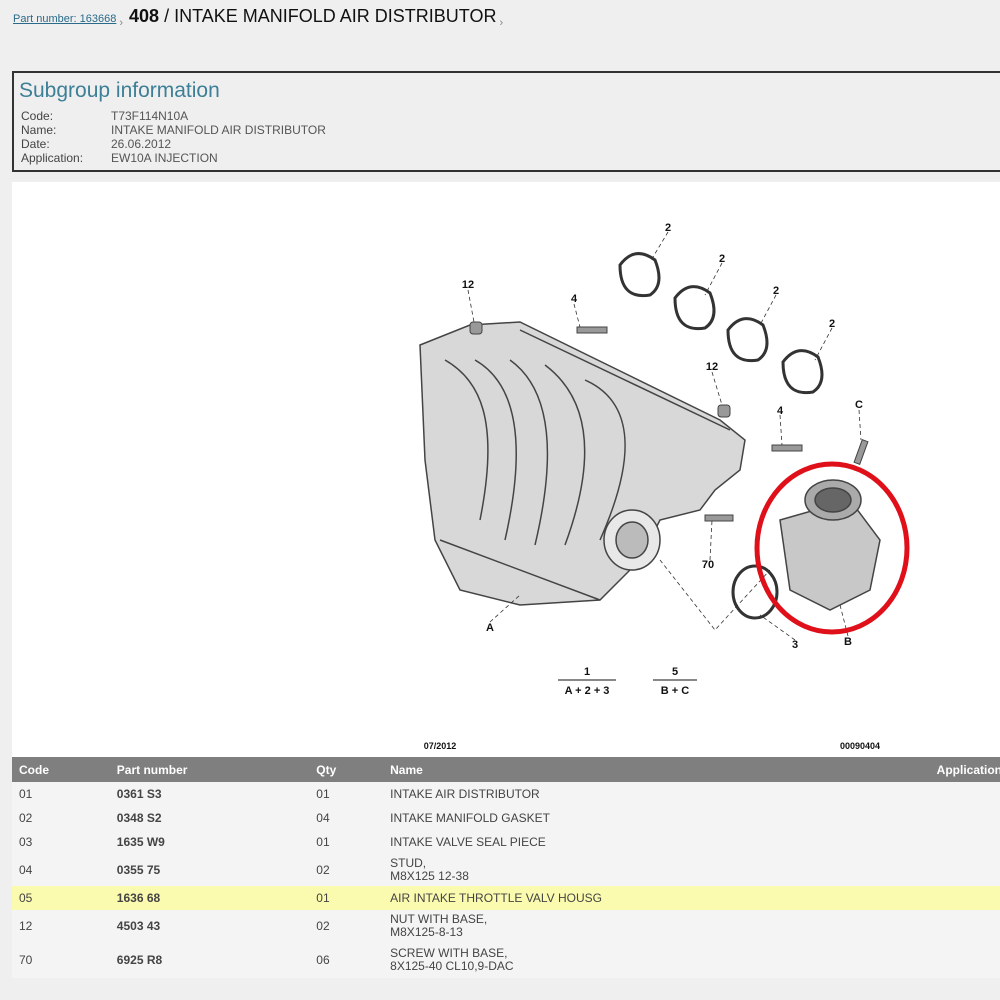 This screenshot has width=1000, height=1000. What do you see at coordinates (119, 90) in the screenshot?
I see `subgroup-heading: Subgroup information` at bounding box center [119, 90].